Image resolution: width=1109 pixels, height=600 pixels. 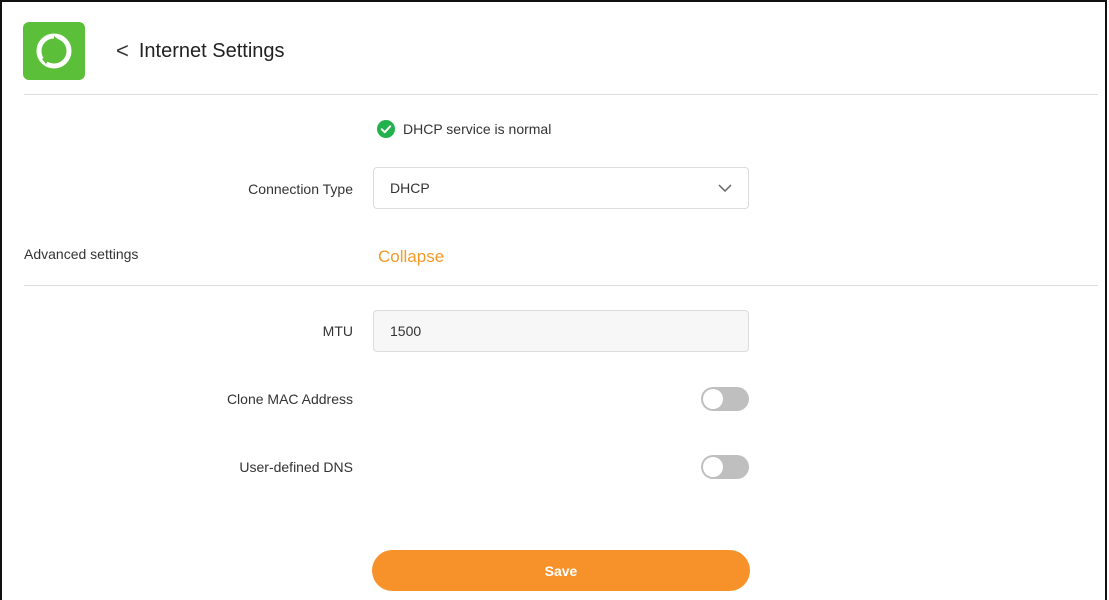 I want to click on page-header: < Internet Settings, so click(x=200, y=51).